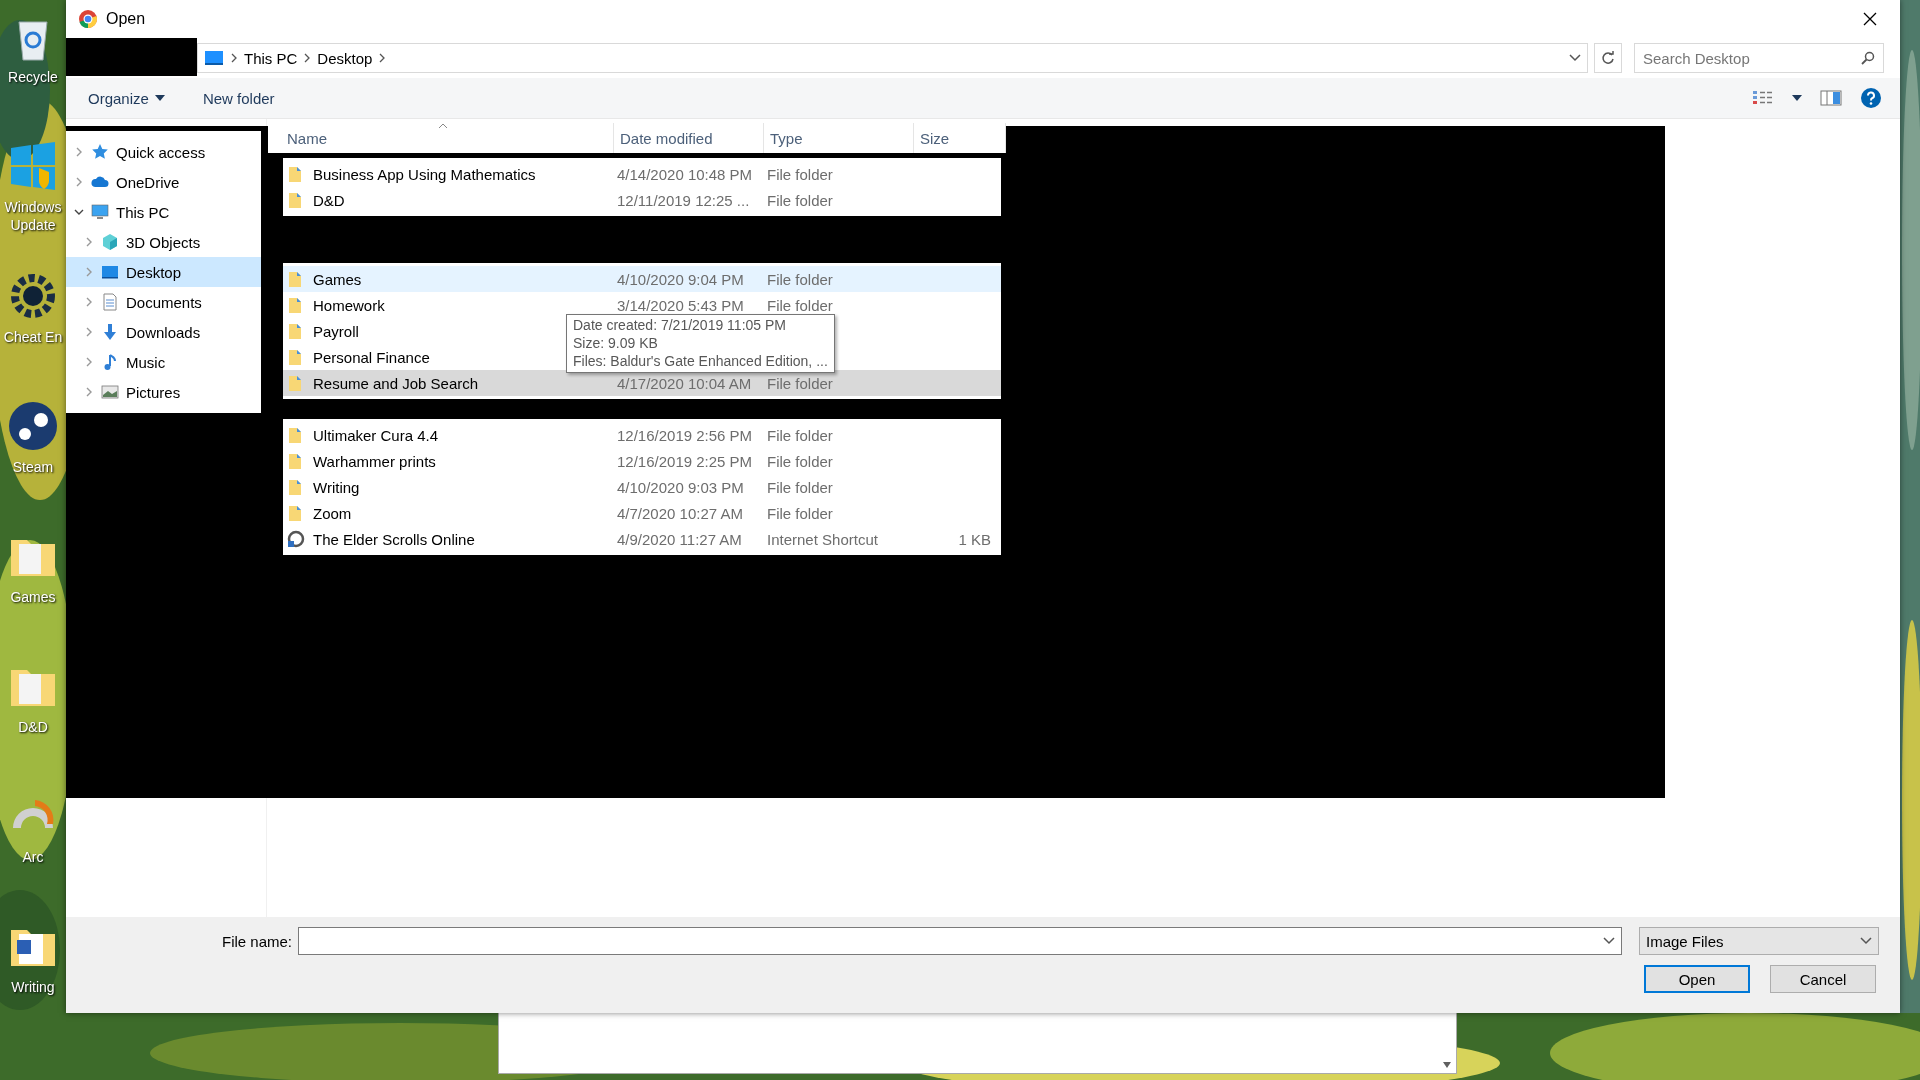 The image size is (1920, 1080). I want to click on nav-item: Downloads, so click(163, 332).